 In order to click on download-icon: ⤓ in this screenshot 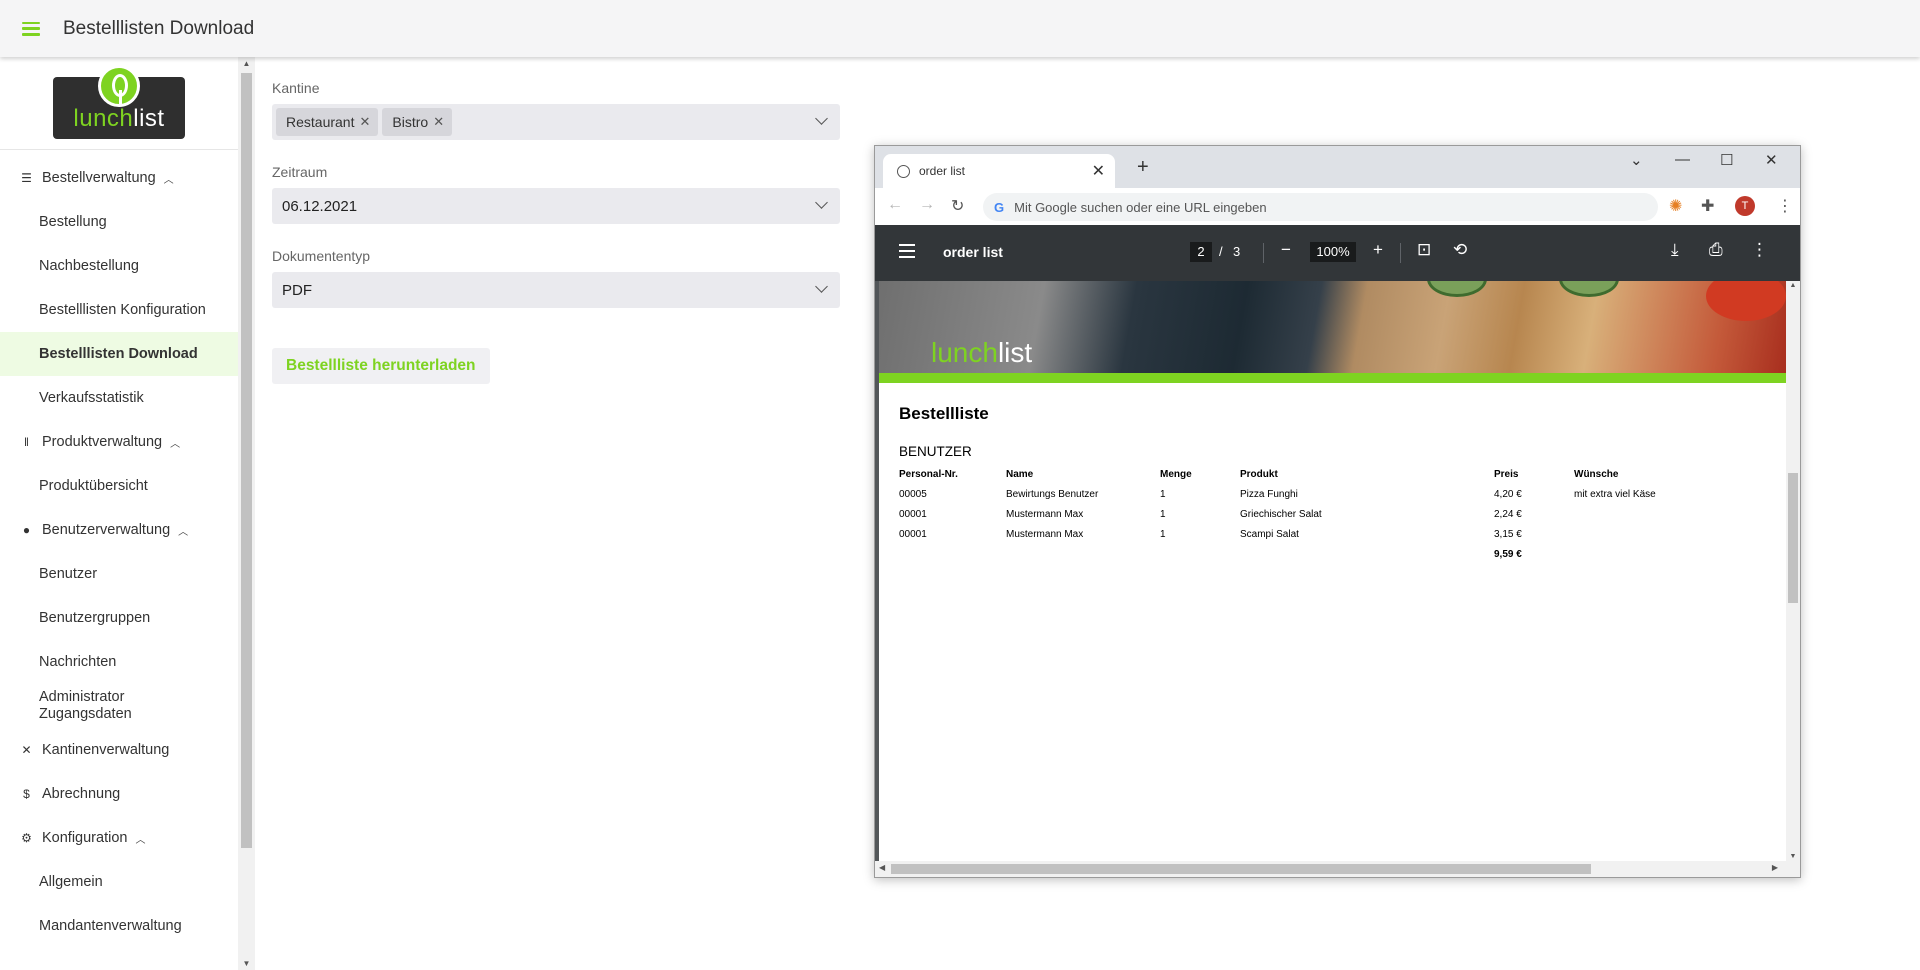, I will do `click(1675, 250)`.